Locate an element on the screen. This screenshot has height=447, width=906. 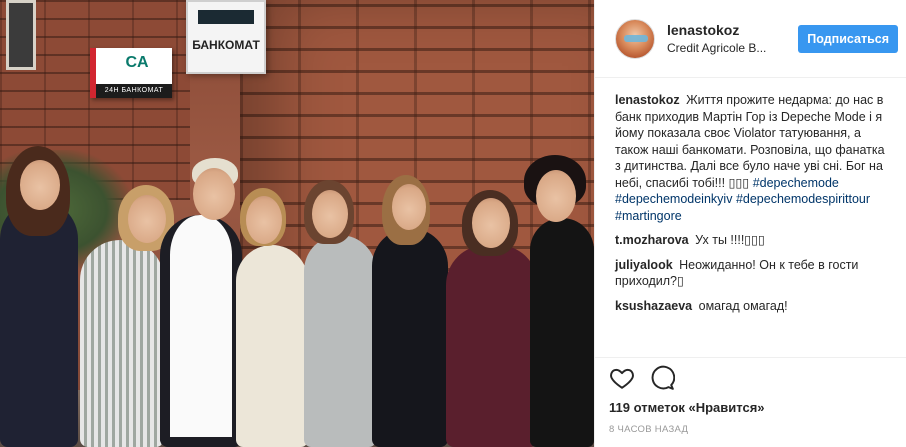
person-2-face is located at coordinates (147, 219).